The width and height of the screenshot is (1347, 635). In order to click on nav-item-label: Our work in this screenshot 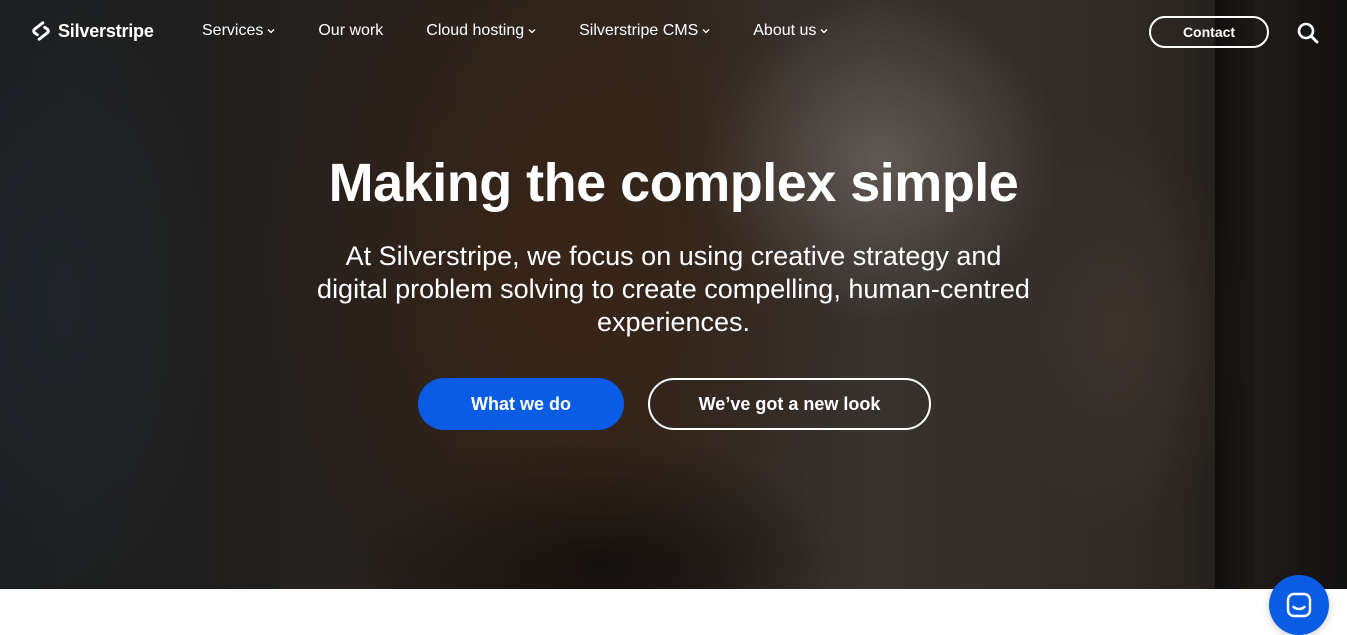, I will do `click(351, 30)`.